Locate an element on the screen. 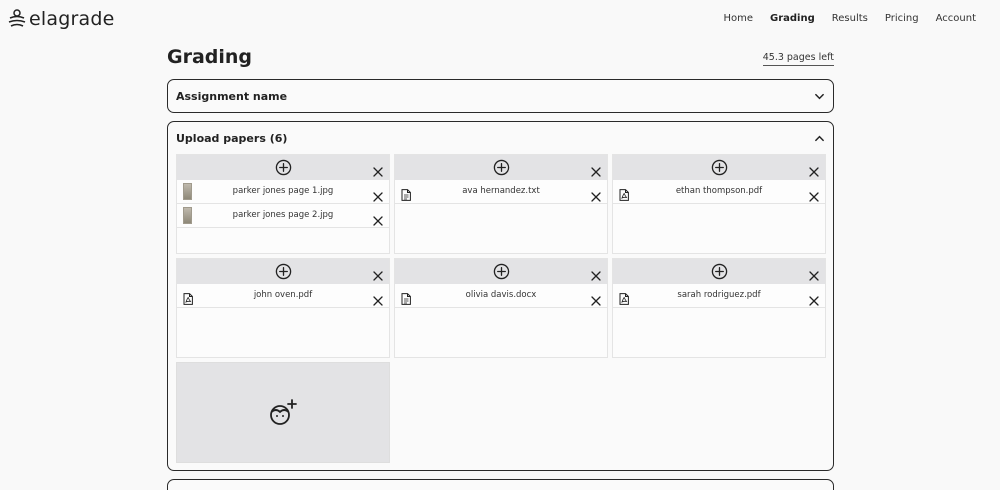  file-row: ava hernandez.txt is located at coordinates (501, 192).